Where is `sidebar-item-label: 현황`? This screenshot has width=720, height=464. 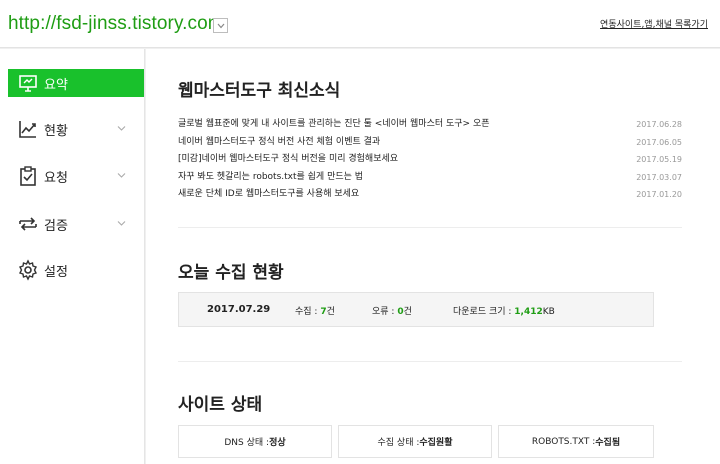 sidebar-item-label: 현황 is located at coordinates (56, 131).